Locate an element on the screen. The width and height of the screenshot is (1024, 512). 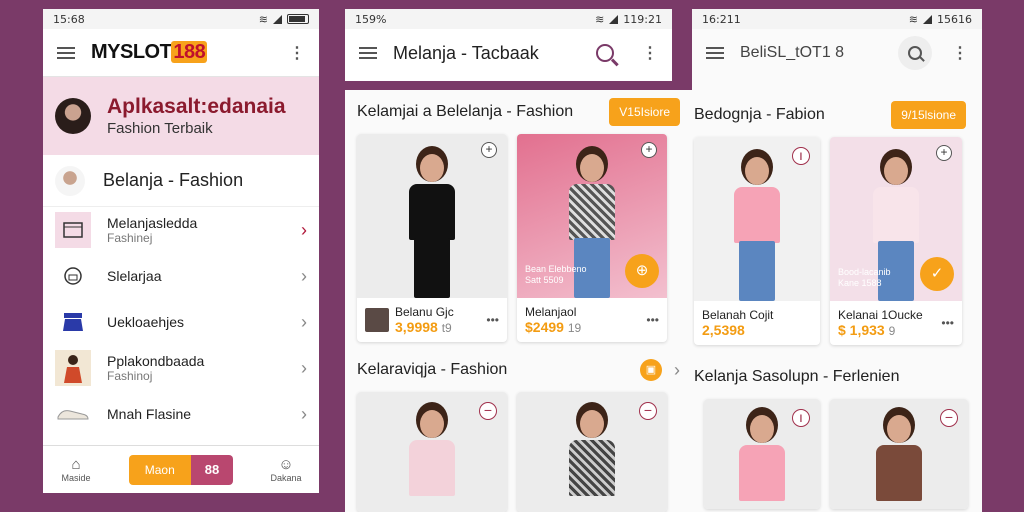
status-clock: 15616 is located at coordinates (954, 19).